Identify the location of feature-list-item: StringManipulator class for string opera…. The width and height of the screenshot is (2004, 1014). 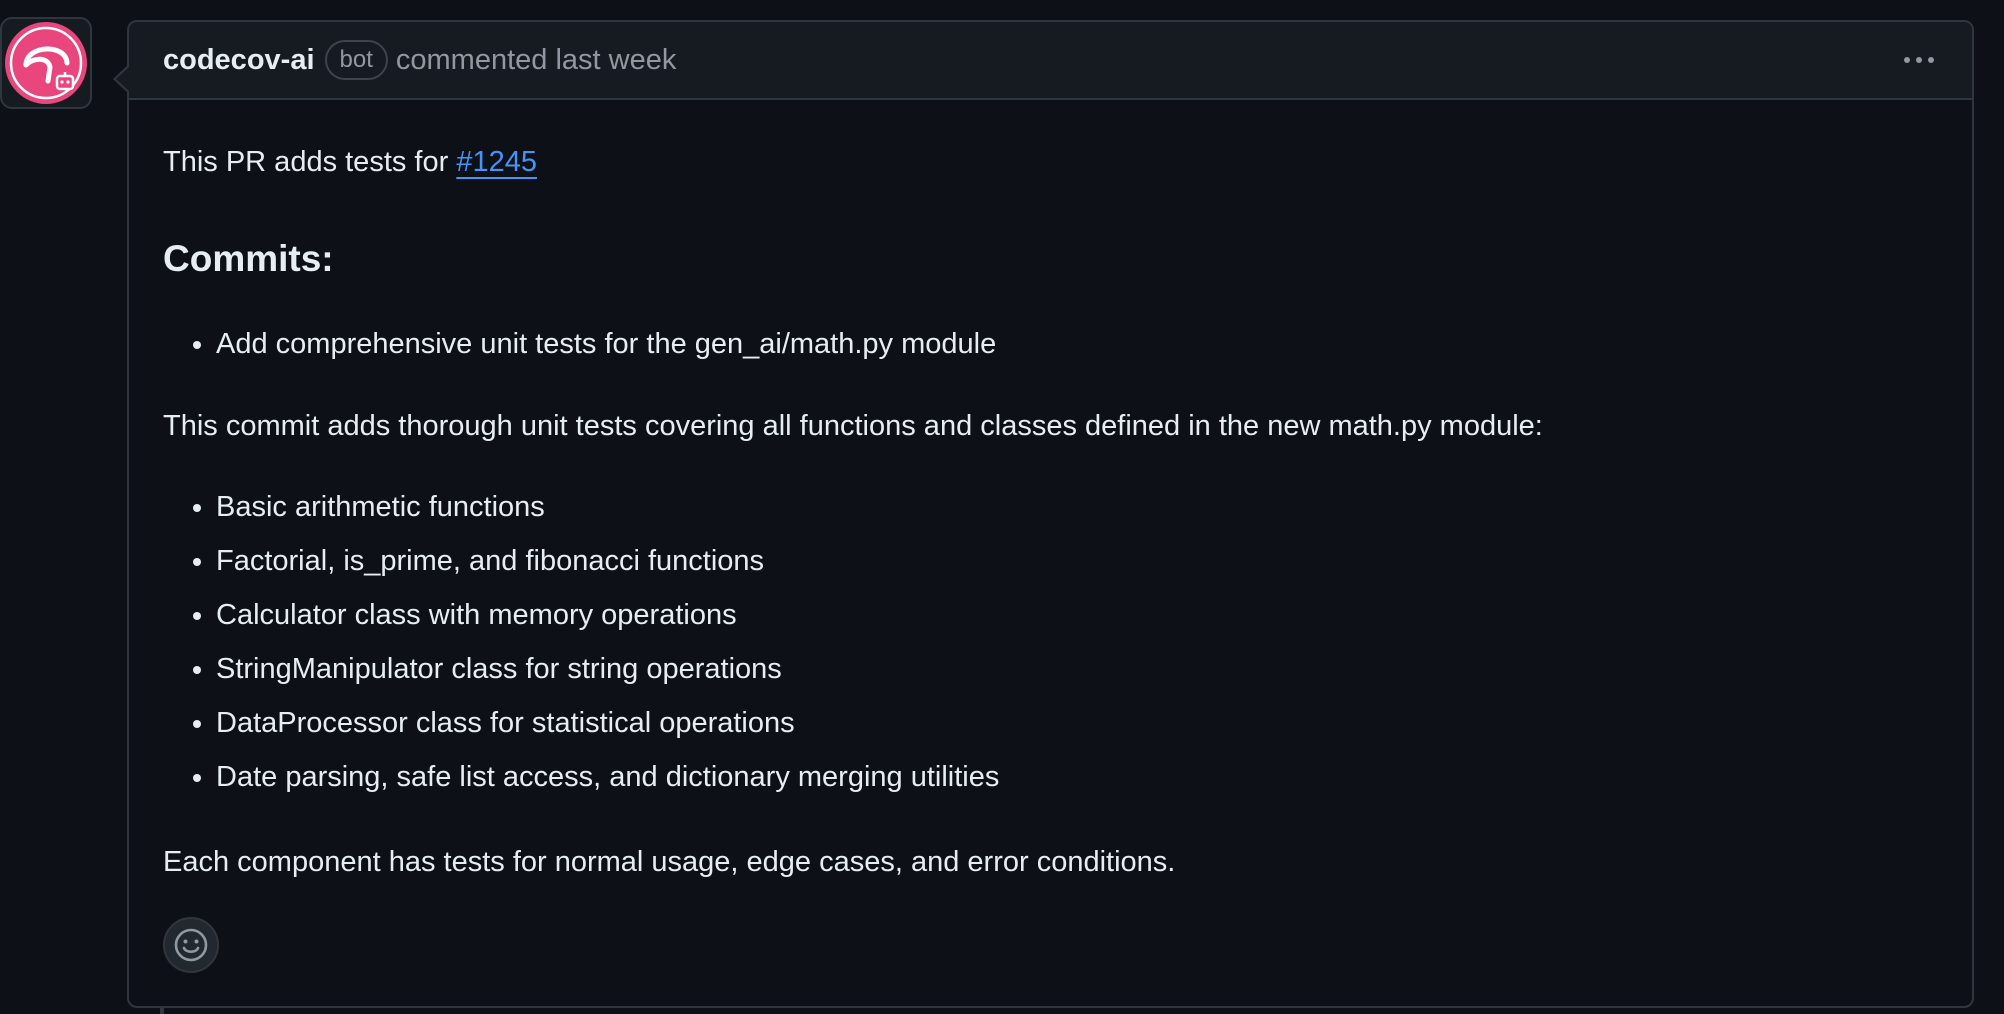
(607, 676).